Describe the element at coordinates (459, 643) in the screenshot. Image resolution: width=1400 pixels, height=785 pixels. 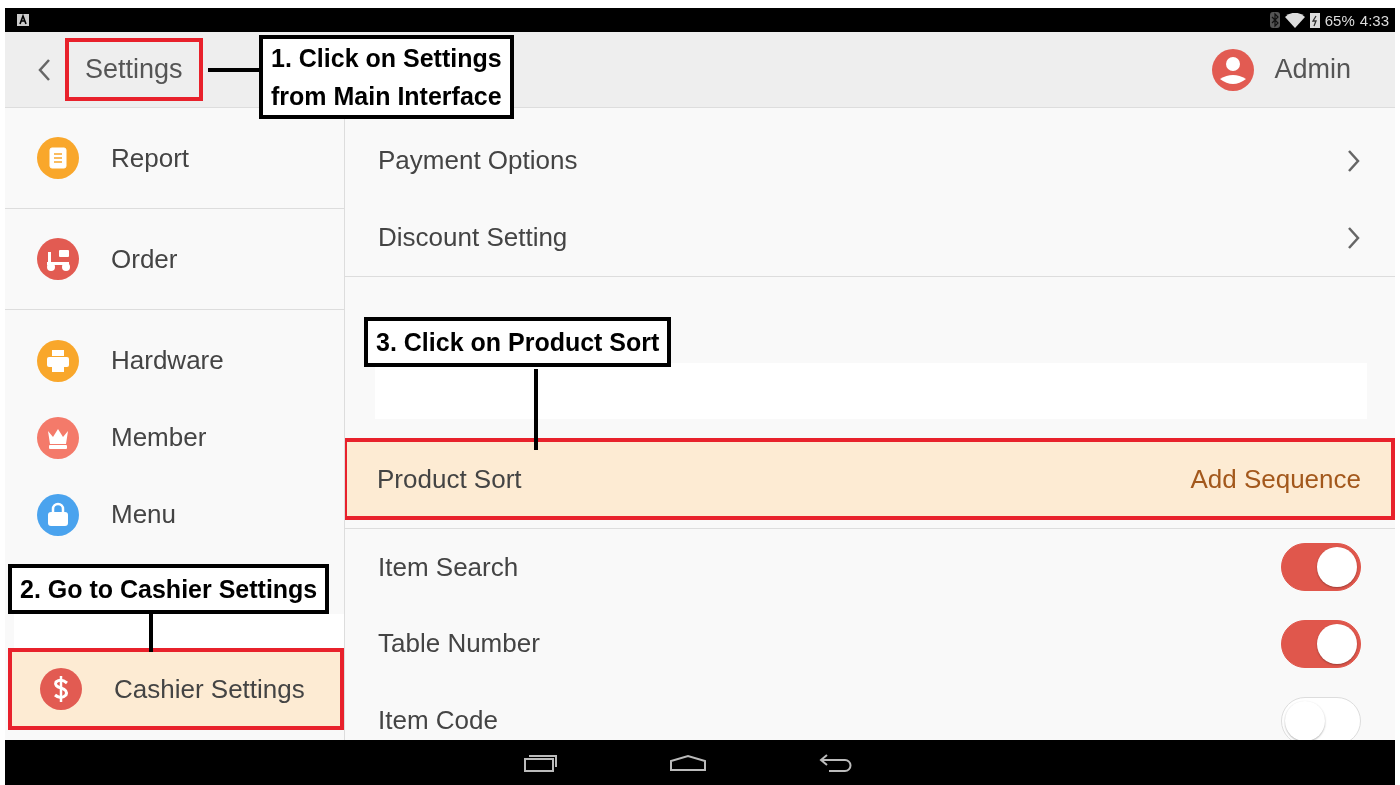
I see `setting-label: Table Number` at that location.